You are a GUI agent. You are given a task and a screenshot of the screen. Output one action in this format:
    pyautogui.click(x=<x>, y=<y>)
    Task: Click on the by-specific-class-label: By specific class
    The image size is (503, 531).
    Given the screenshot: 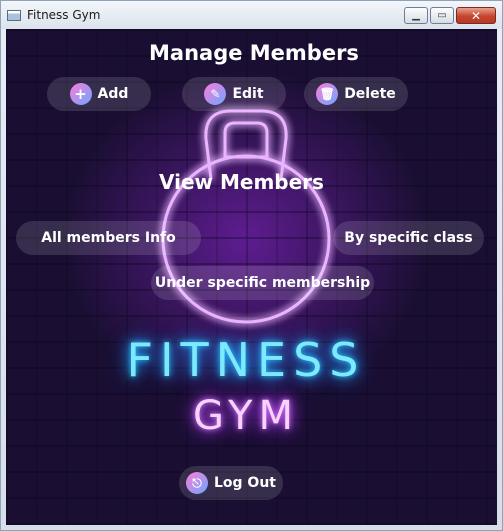 What is the action you would take?
    pyautogui.click(x=408, y=238)
    